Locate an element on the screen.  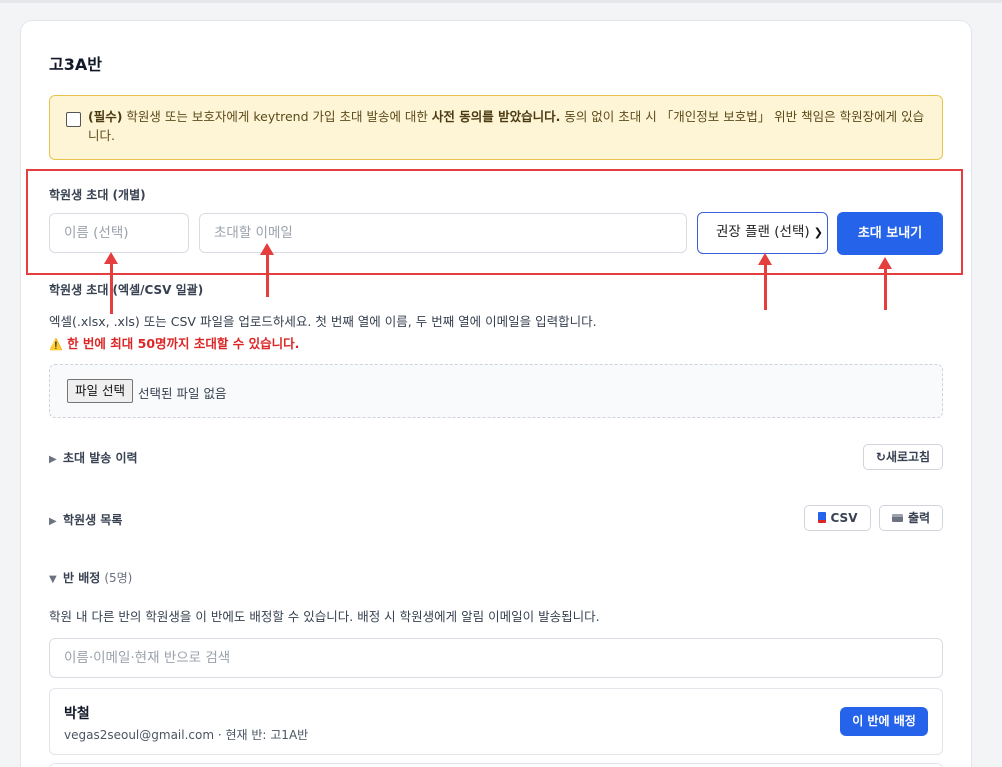
class-assign-count: (5명) is located at coordinates (118, 578).